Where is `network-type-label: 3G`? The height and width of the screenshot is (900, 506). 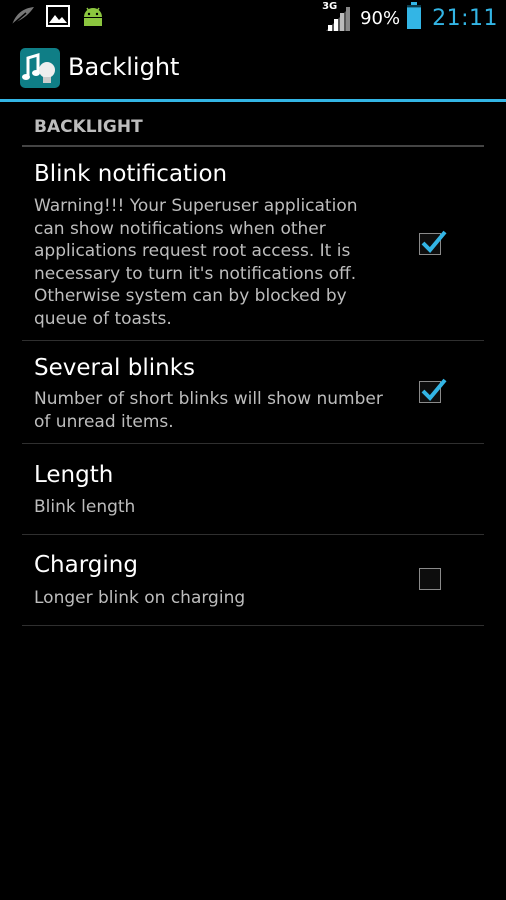
network-type-label: 3G is located at coordinates (330, 6).